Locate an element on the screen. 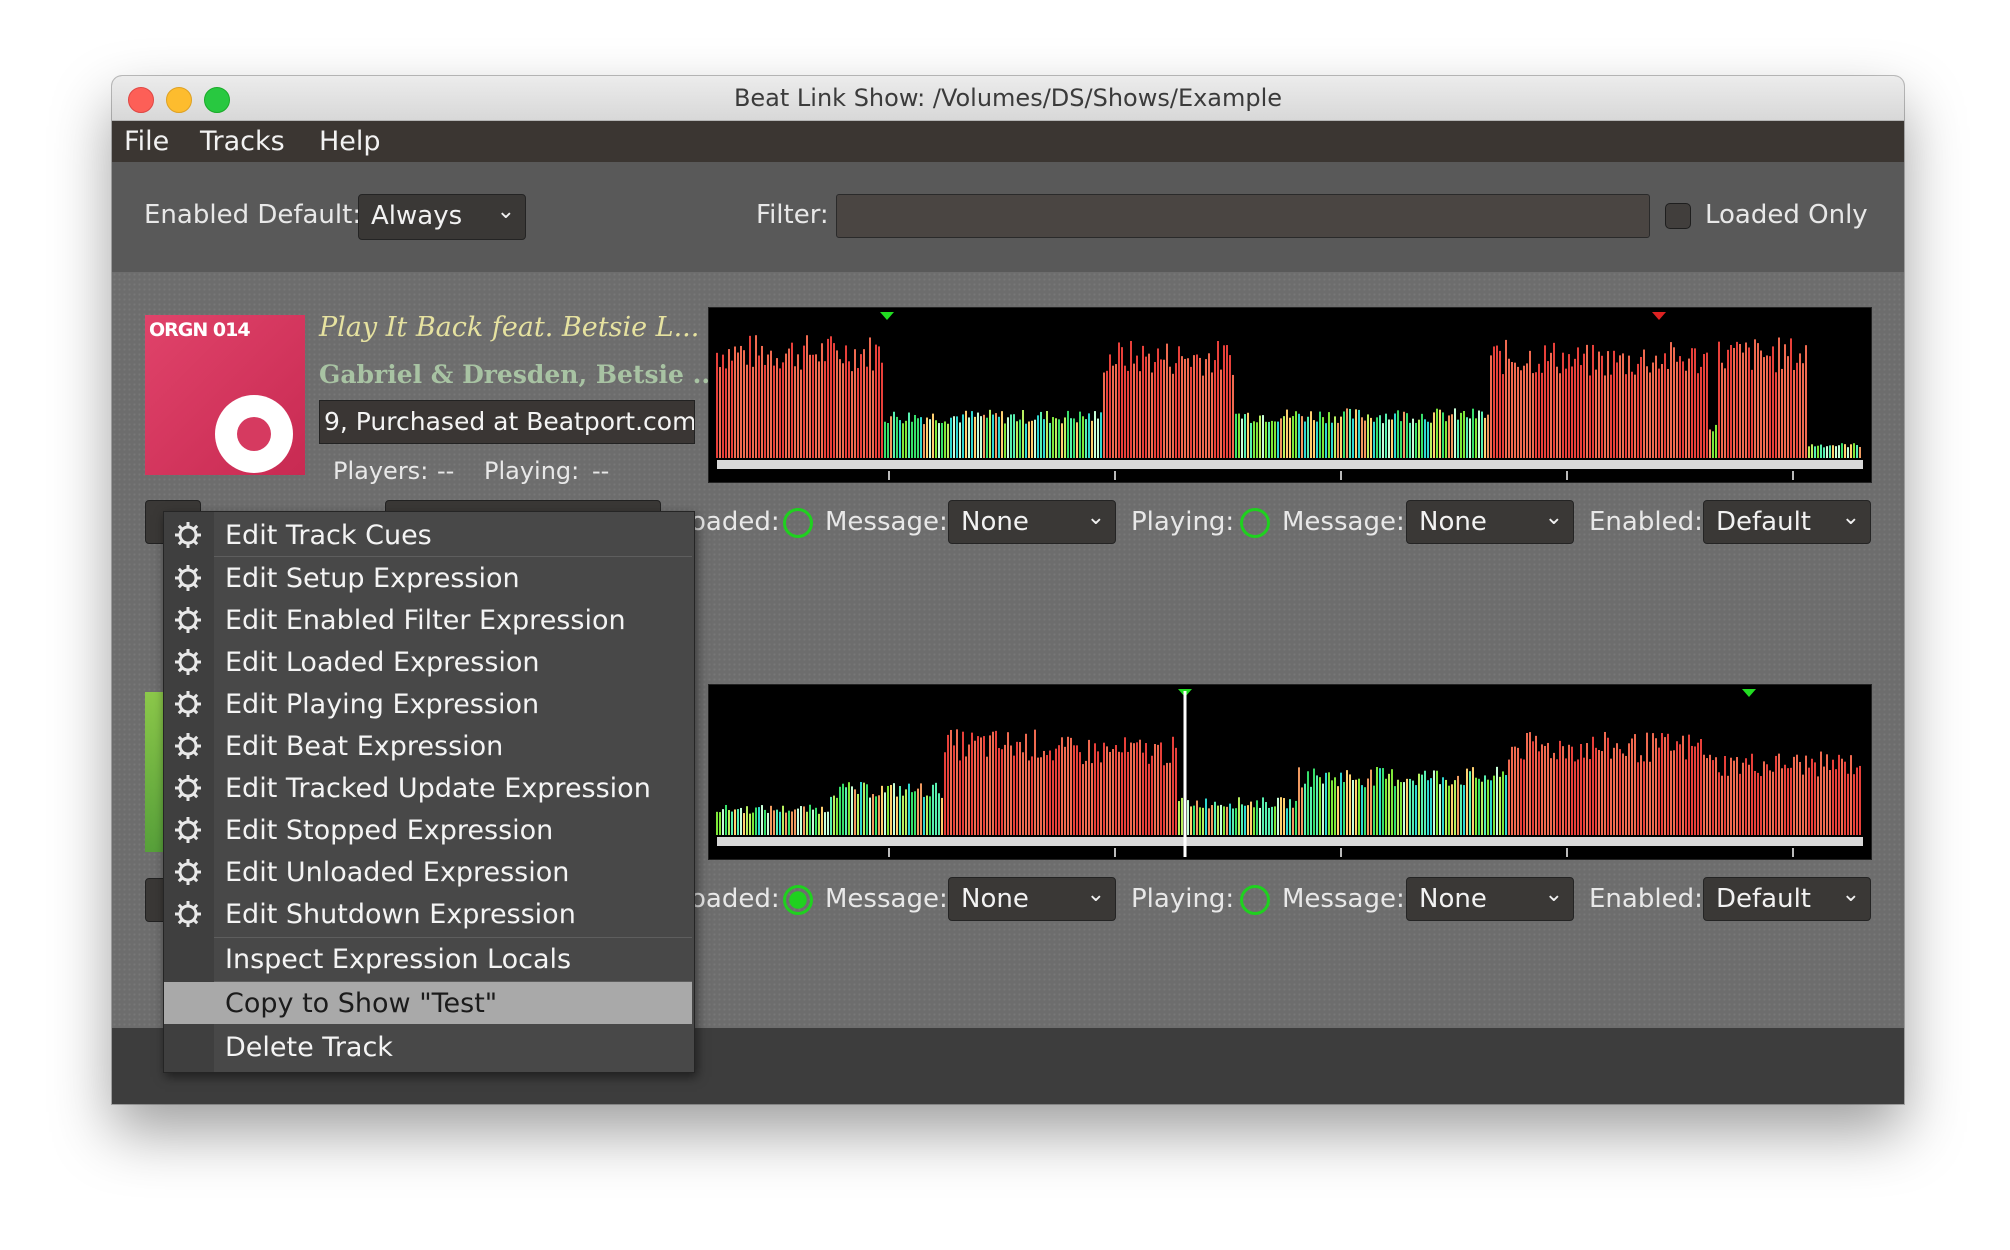 The height and width of the screenshot is (1250, 2010). menu-item-edit-setup-expression: Edit Setup Expression is located at coordinates (428, 578).